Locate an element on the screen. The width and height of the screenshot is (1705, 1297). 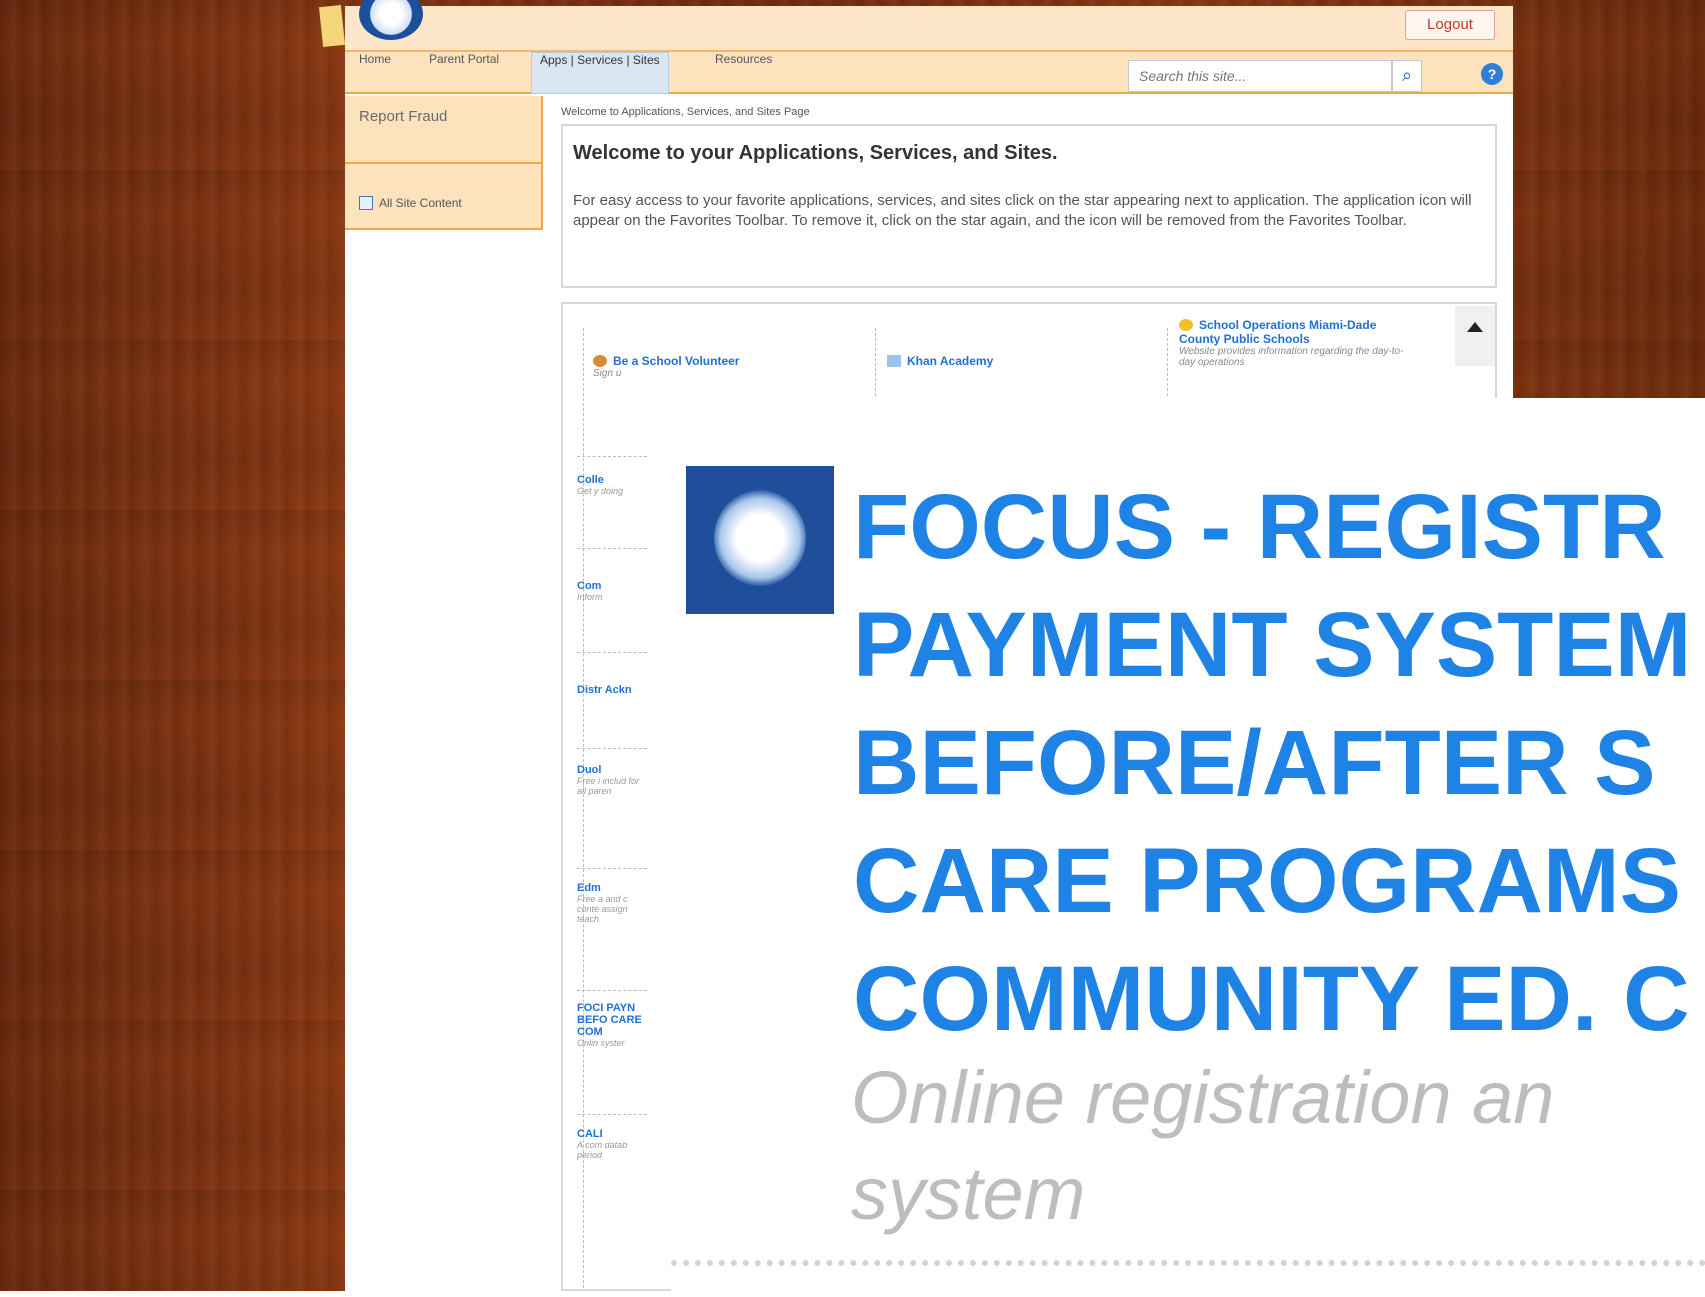
focus-app-icon is located at coordinates (760, 540).